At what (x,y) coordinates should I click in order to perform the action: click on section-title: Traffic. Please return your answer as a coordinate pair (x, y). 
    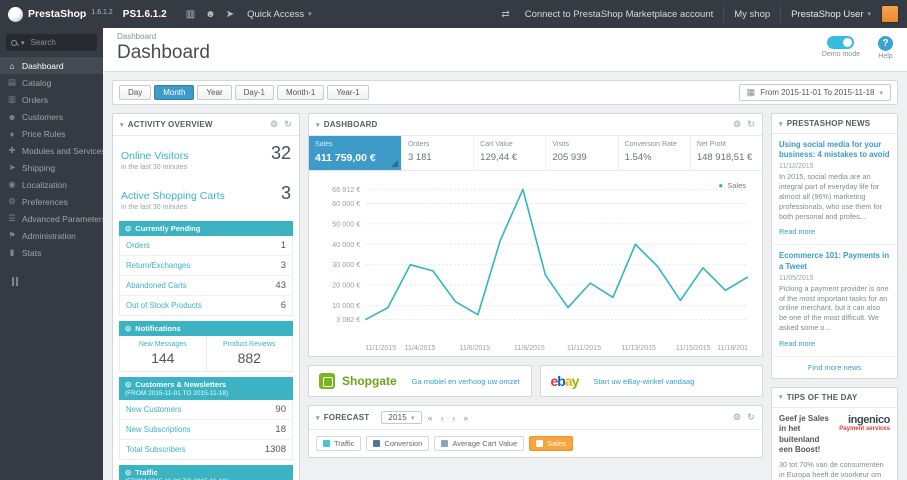
    Looking at the image, I should click on (146, 472).